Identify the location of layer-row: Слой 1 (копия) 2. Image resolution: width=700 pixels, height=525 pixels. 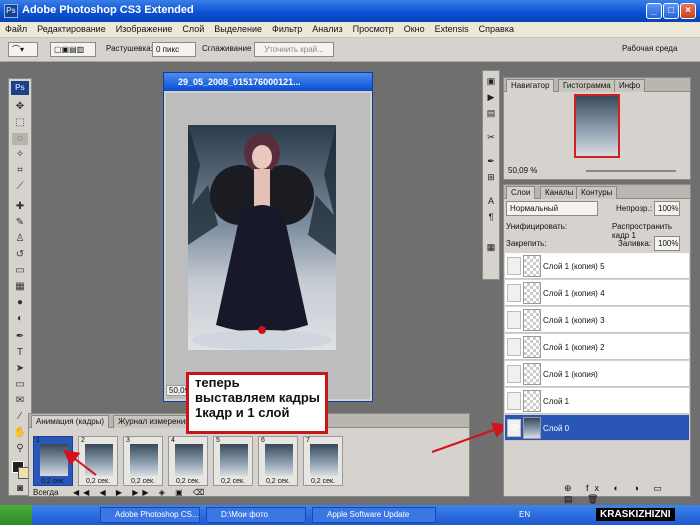
(597, 347).